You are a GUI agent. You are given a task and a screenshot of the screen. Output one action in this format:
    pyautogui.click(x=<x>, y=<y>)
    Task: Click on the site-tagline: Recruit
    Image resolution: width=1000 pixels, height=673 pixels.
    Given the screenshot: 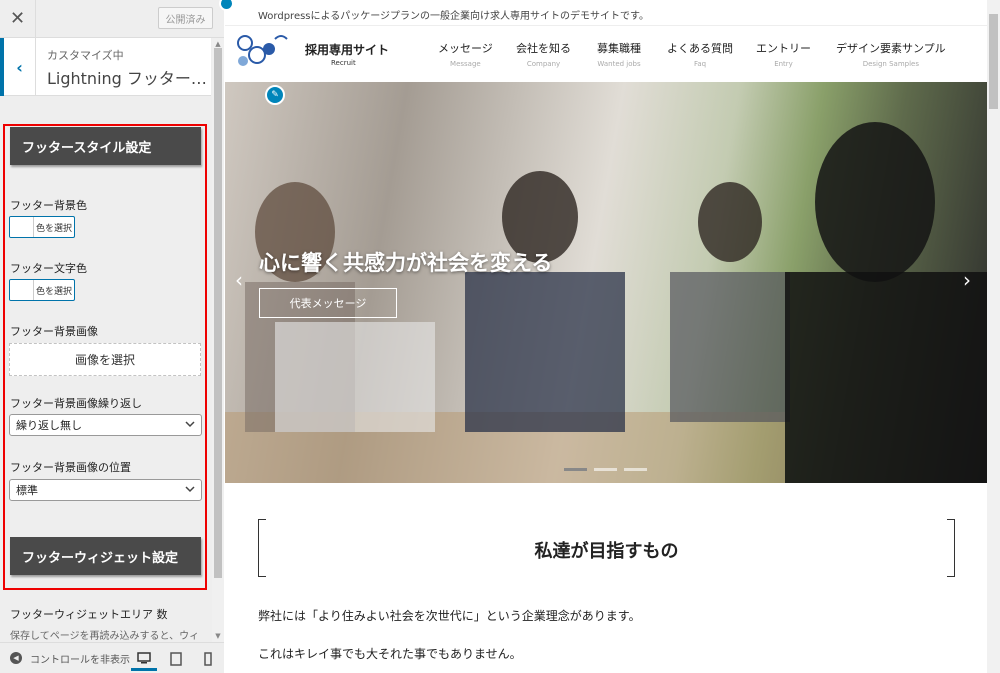 What is the action you would take?
    pyautogui.click(x=343, y=63)
    